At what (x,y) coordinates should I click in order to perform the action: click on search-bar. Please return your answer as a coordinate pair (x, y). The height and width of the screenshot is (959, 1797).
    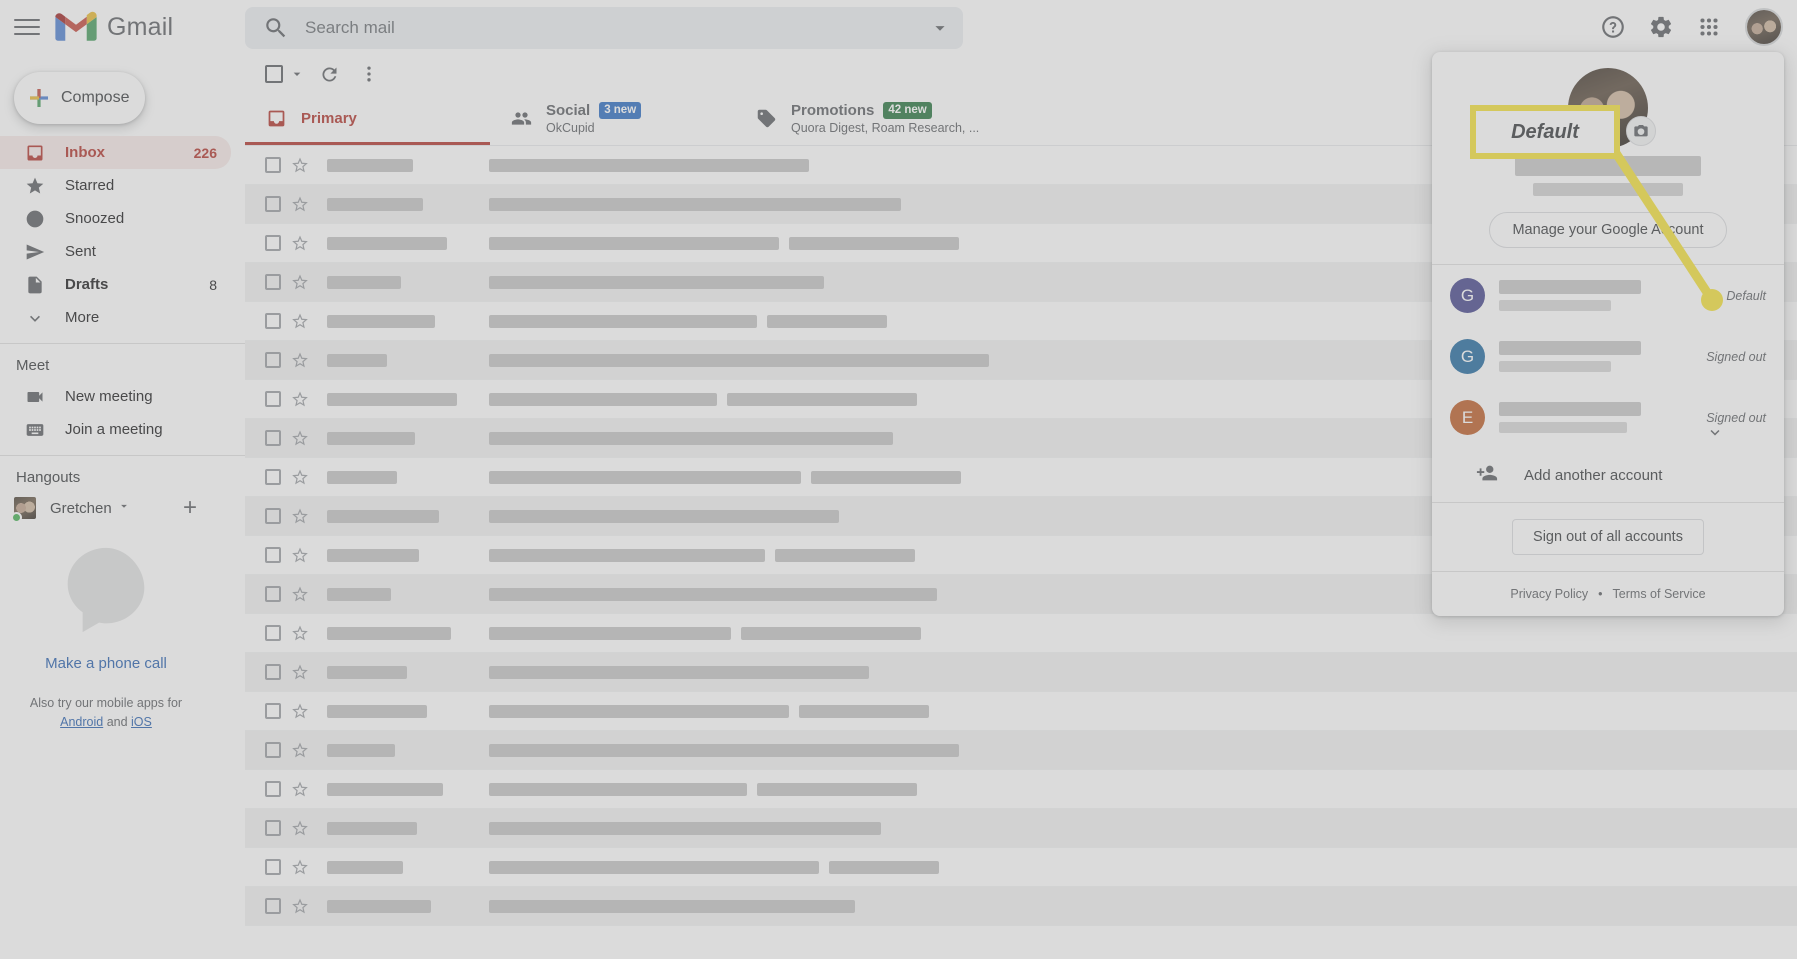
    Looking at the image, I should click on (604, 28).